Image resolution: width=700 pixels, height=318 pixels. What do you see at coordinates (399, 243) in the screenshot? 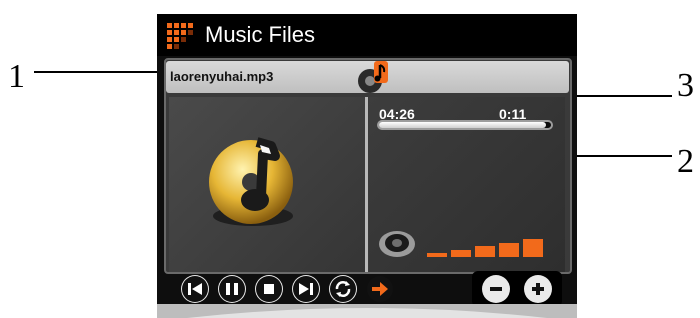
I see `speaker-icon` at bounding box center [399, 243].